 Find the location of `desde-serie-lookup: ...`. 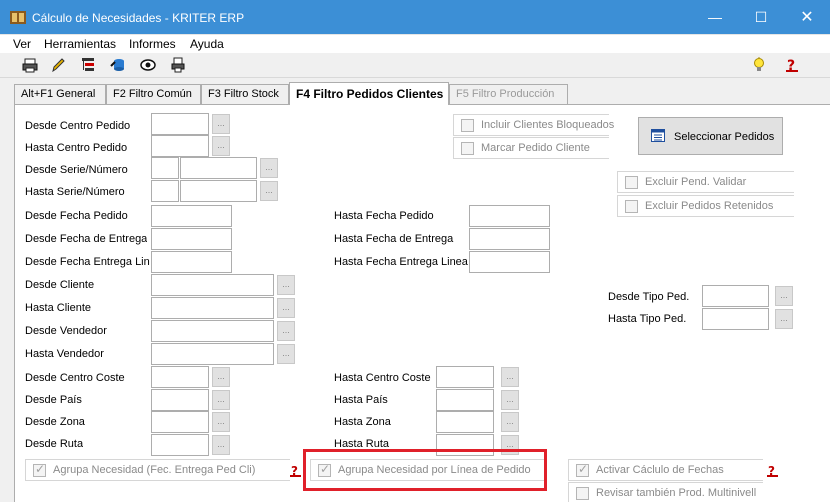

desde-serie-lookup: ... is located at coordinates (269, 168).